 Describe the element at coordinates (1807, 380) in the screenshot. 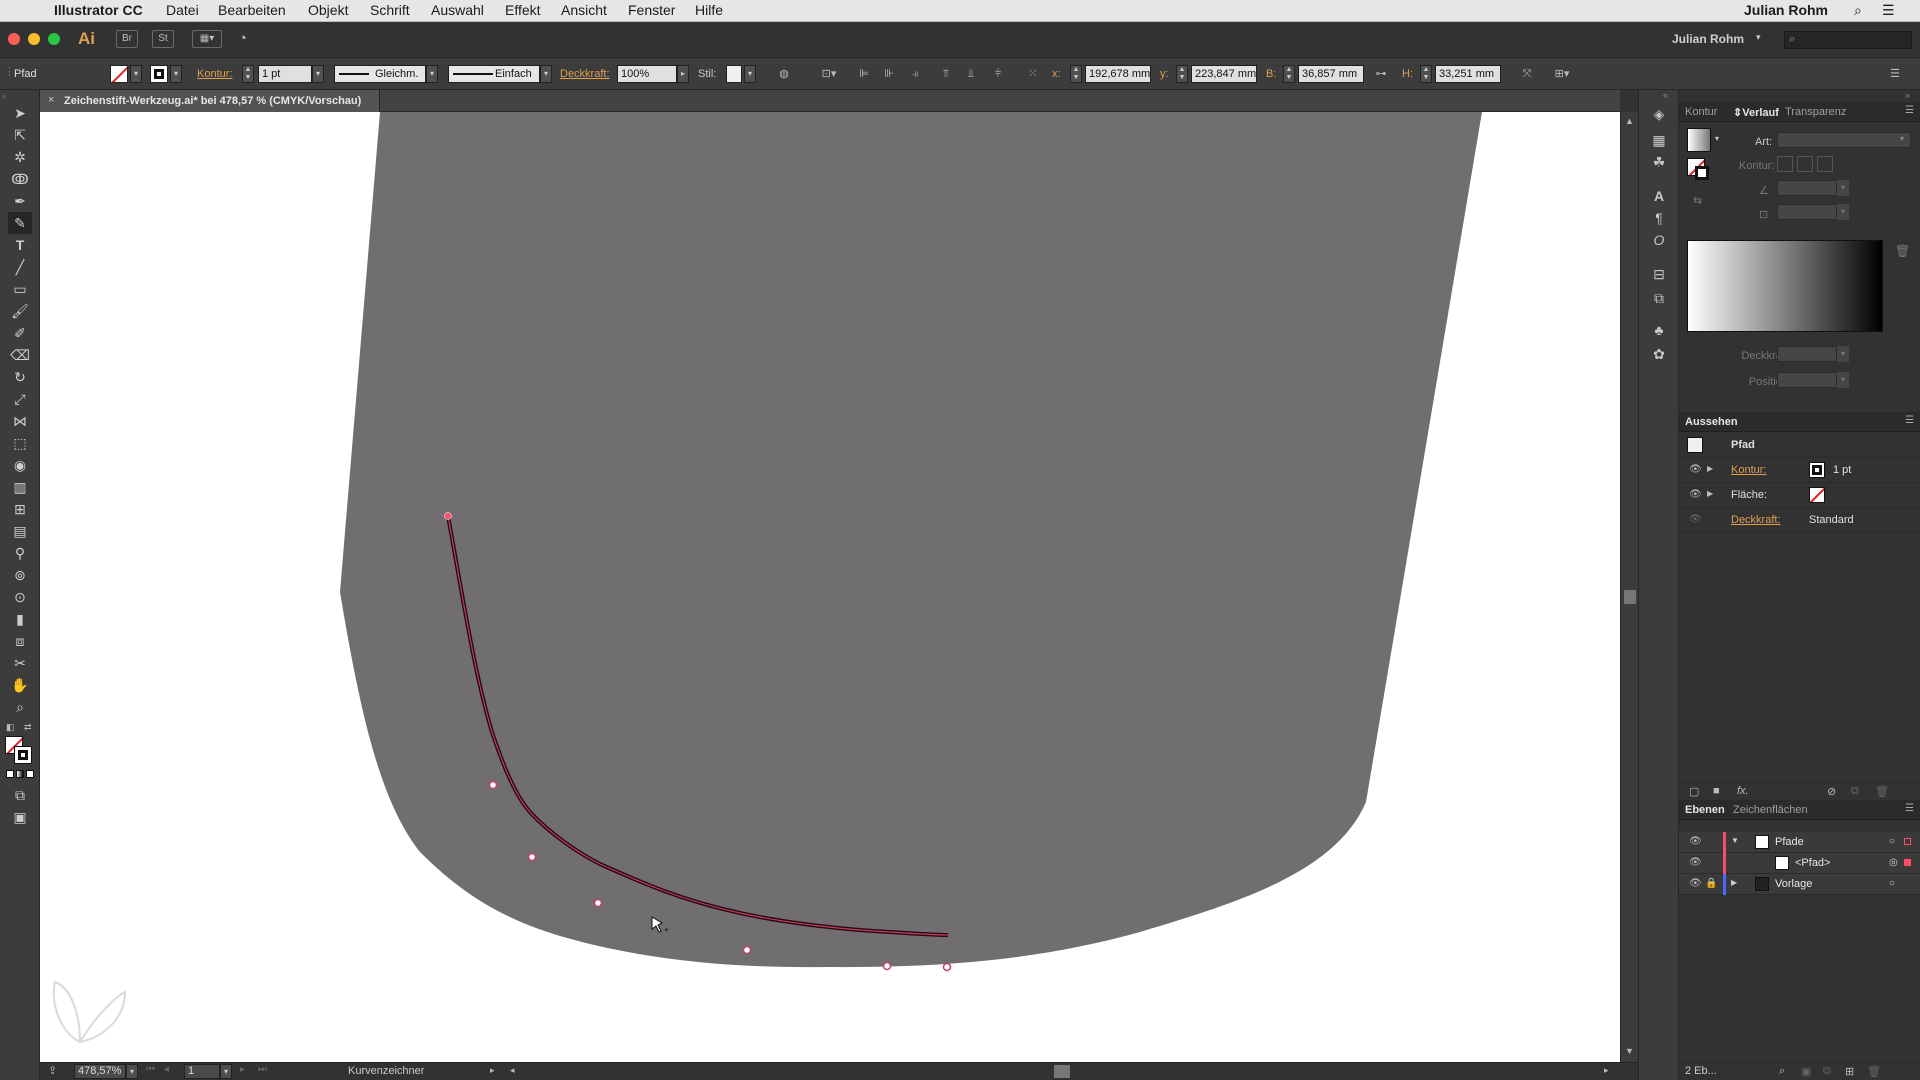

I see `stop-position-field` at that location.